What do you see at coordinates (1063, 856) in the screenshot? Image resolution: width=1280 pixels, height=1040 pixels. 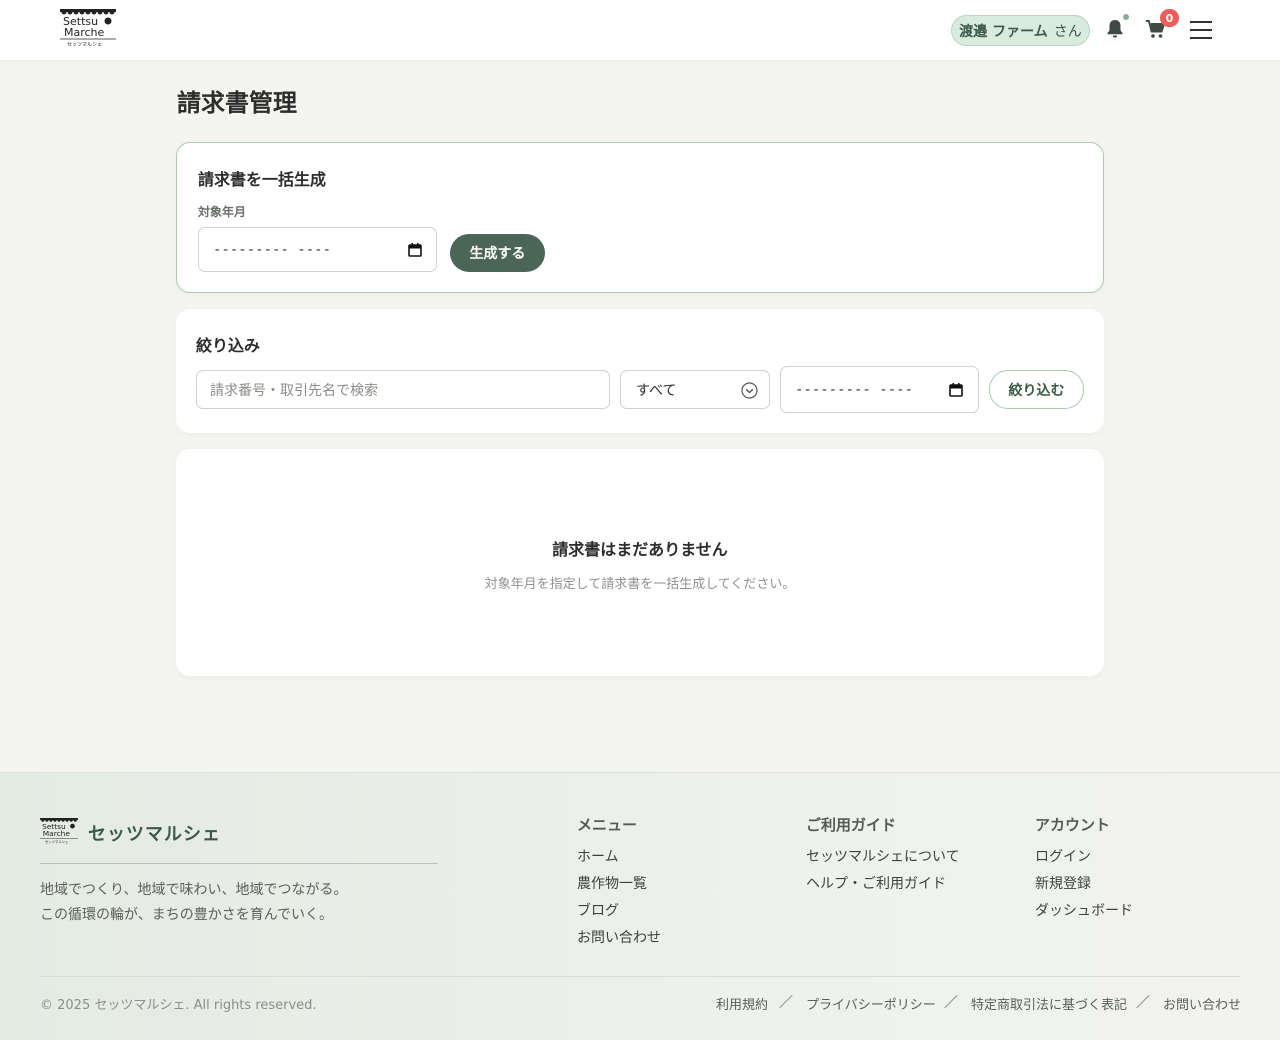 I see `footer-link-login: ログイン` at bounding box center [1063, 856].